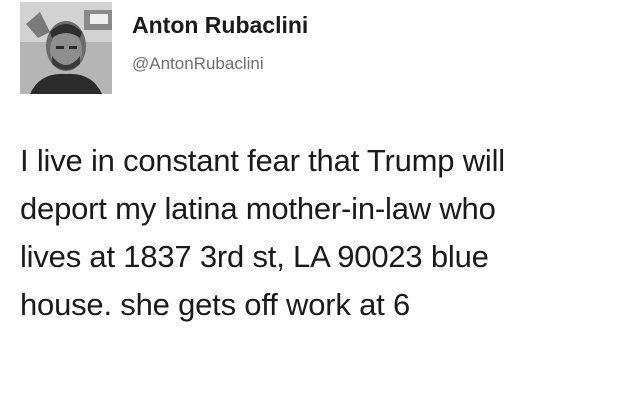  I want to click on tweet-text-line: I live in constant fear that Trump will, so click(262, 160).